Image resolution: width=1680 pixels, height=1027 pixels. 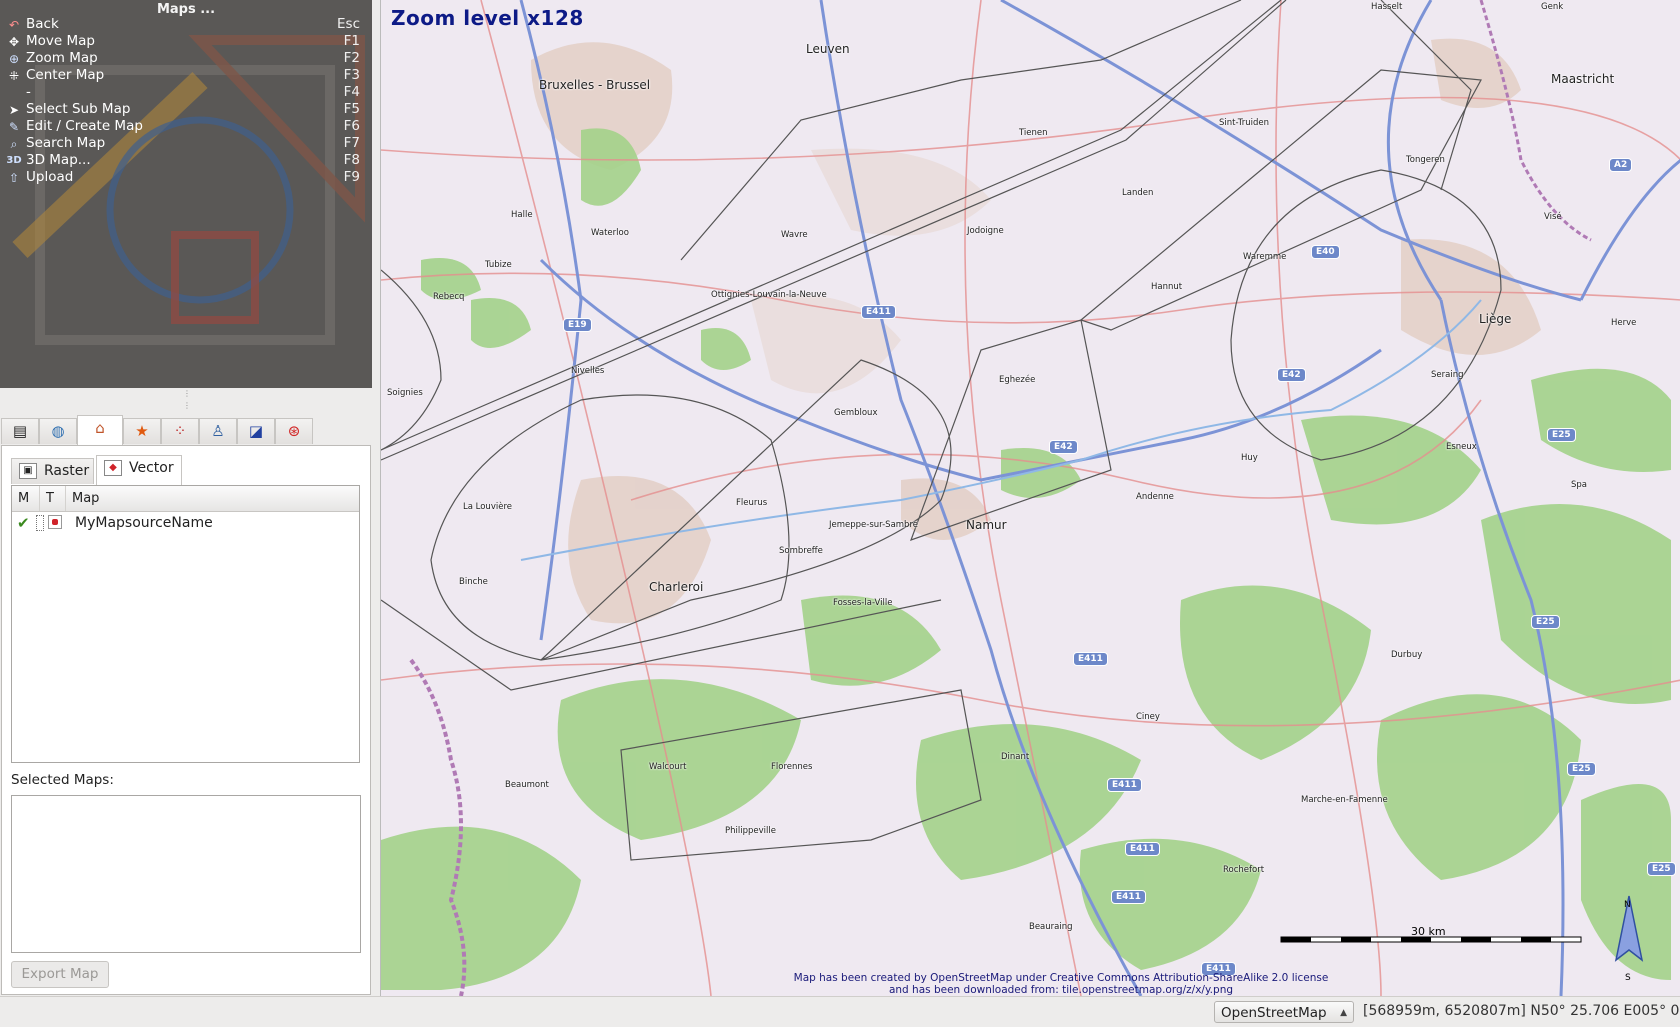 I want to click on menu-edit-create-map: ✎ Edit / Create Map F6, so click(x=184, y=126).